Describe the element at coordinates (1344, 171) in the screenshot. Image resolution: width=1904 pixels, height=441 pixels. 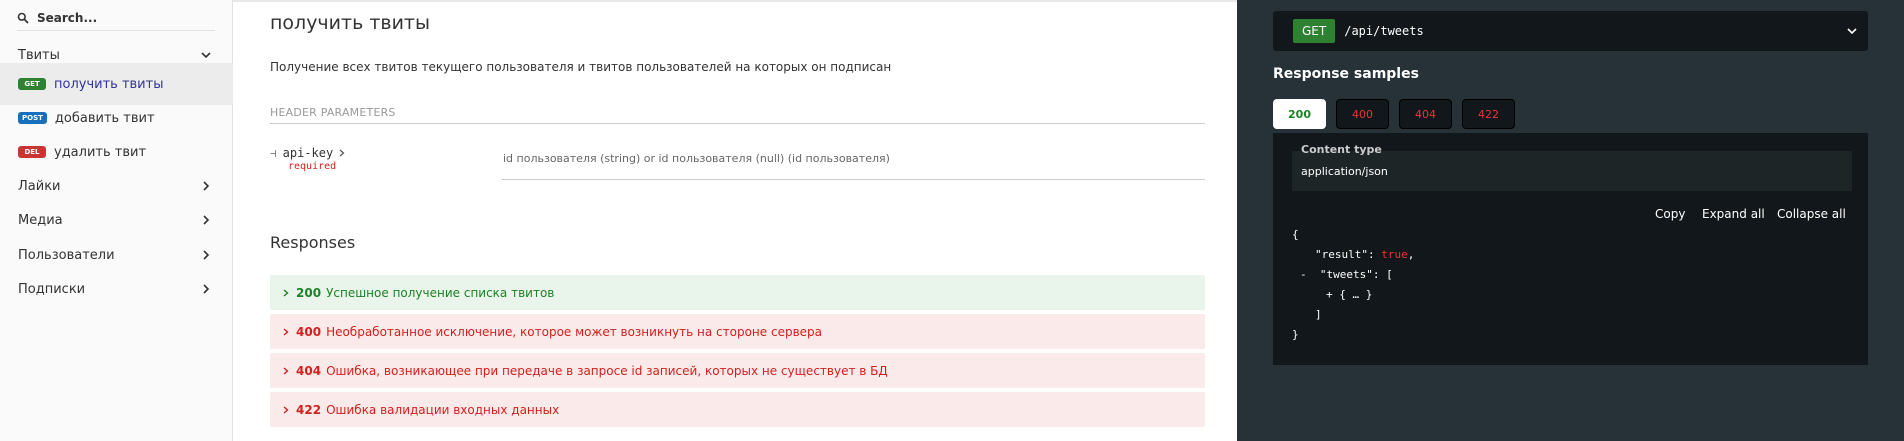
I see `content-type-value: application/json` at that location.